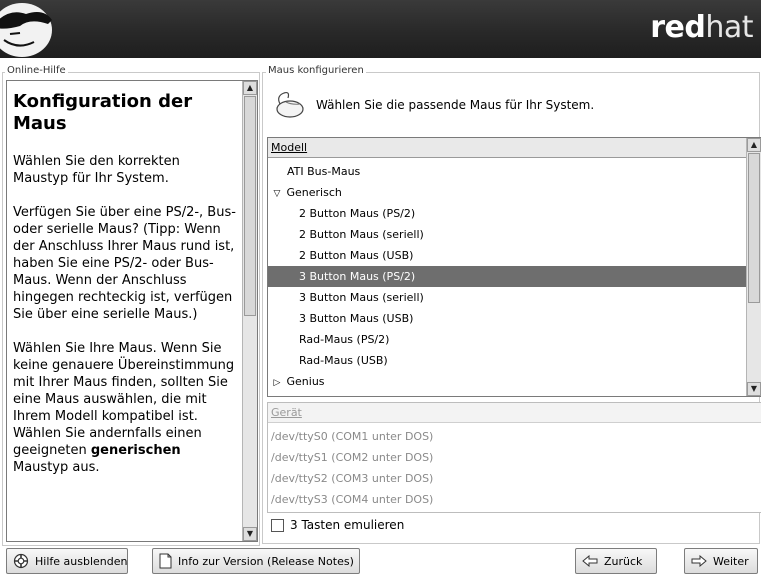  I want to click on emulate-3-buttons-option: 3 Tasten emulieren, so click(337, 525).